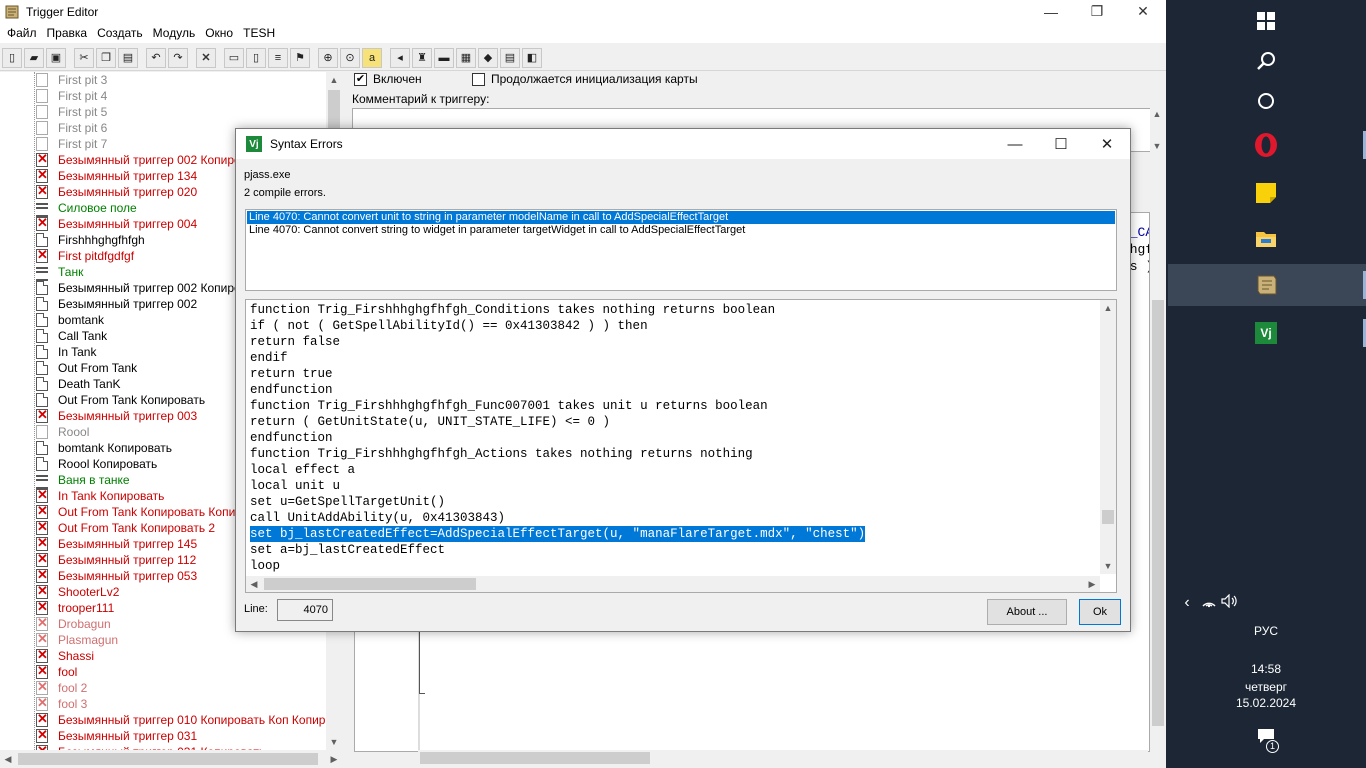 Image resolution: width=1366 pixels, height=768 pixels. I want to click on sticky-notes-taskbar-button, so click(1266, 193).